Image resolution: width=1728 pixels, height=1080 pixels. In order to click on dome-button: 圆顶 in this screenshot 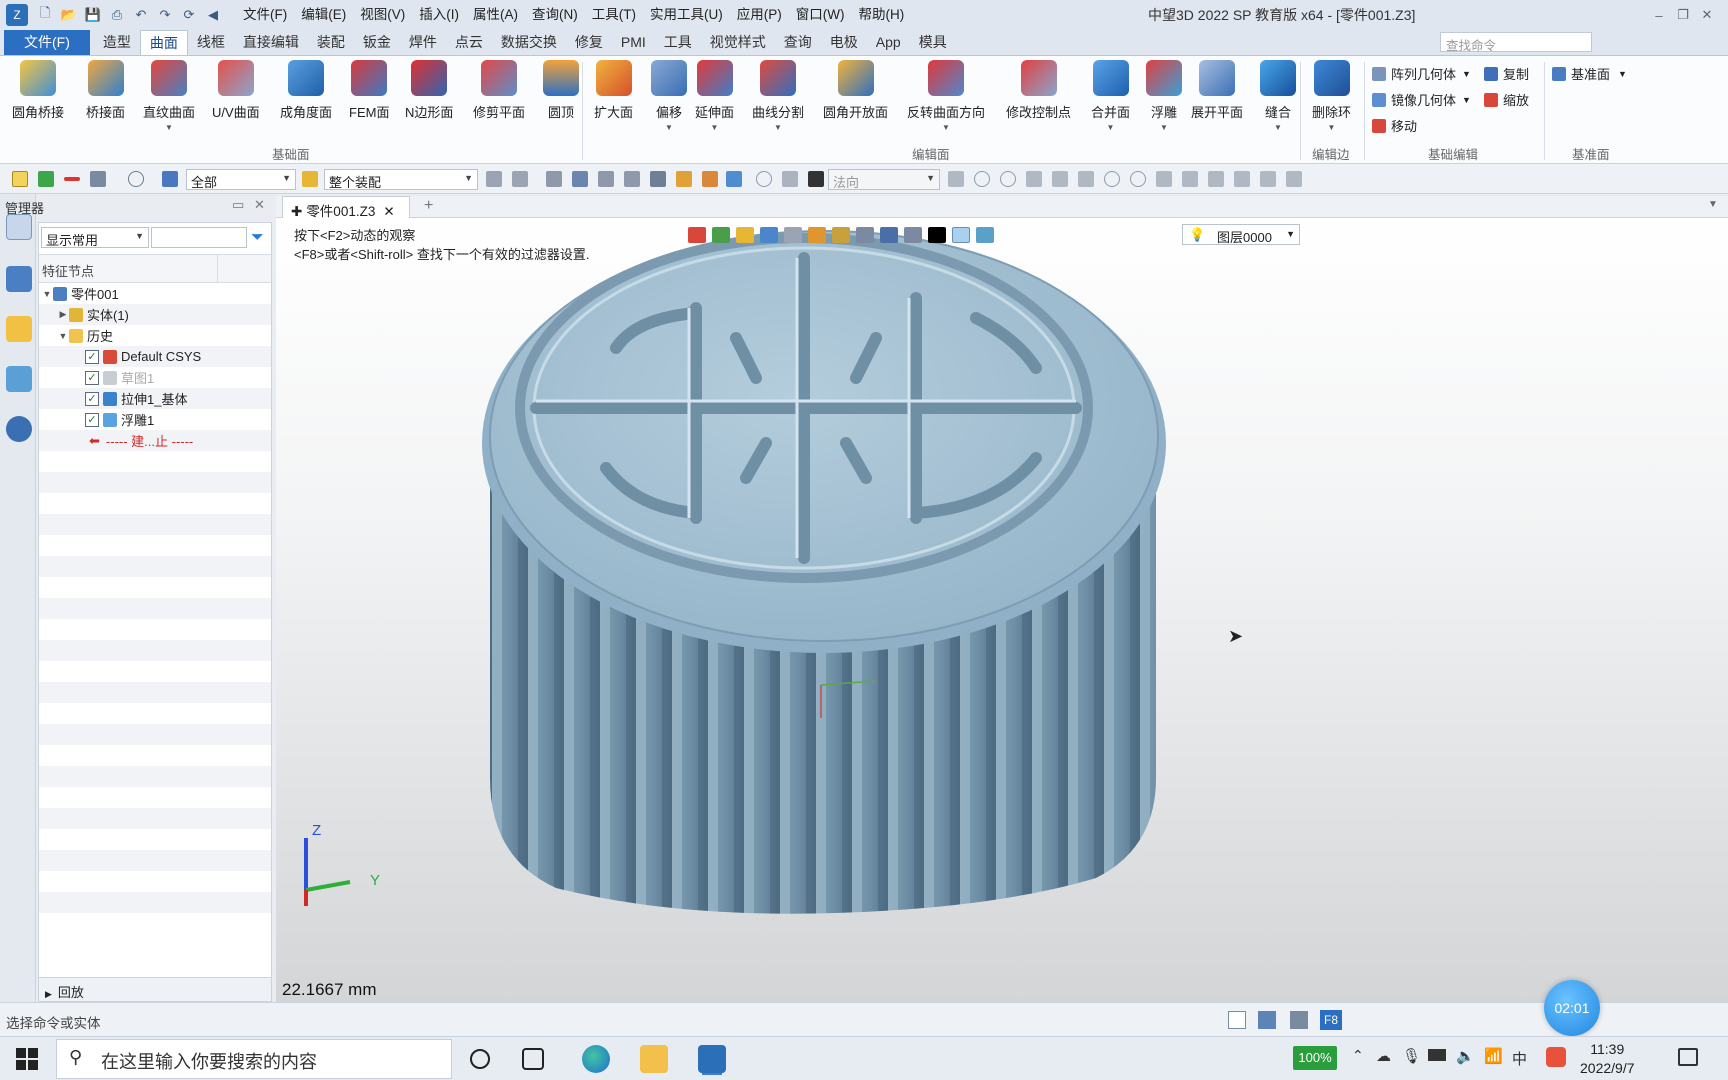, I will do `click(561, 90)`.